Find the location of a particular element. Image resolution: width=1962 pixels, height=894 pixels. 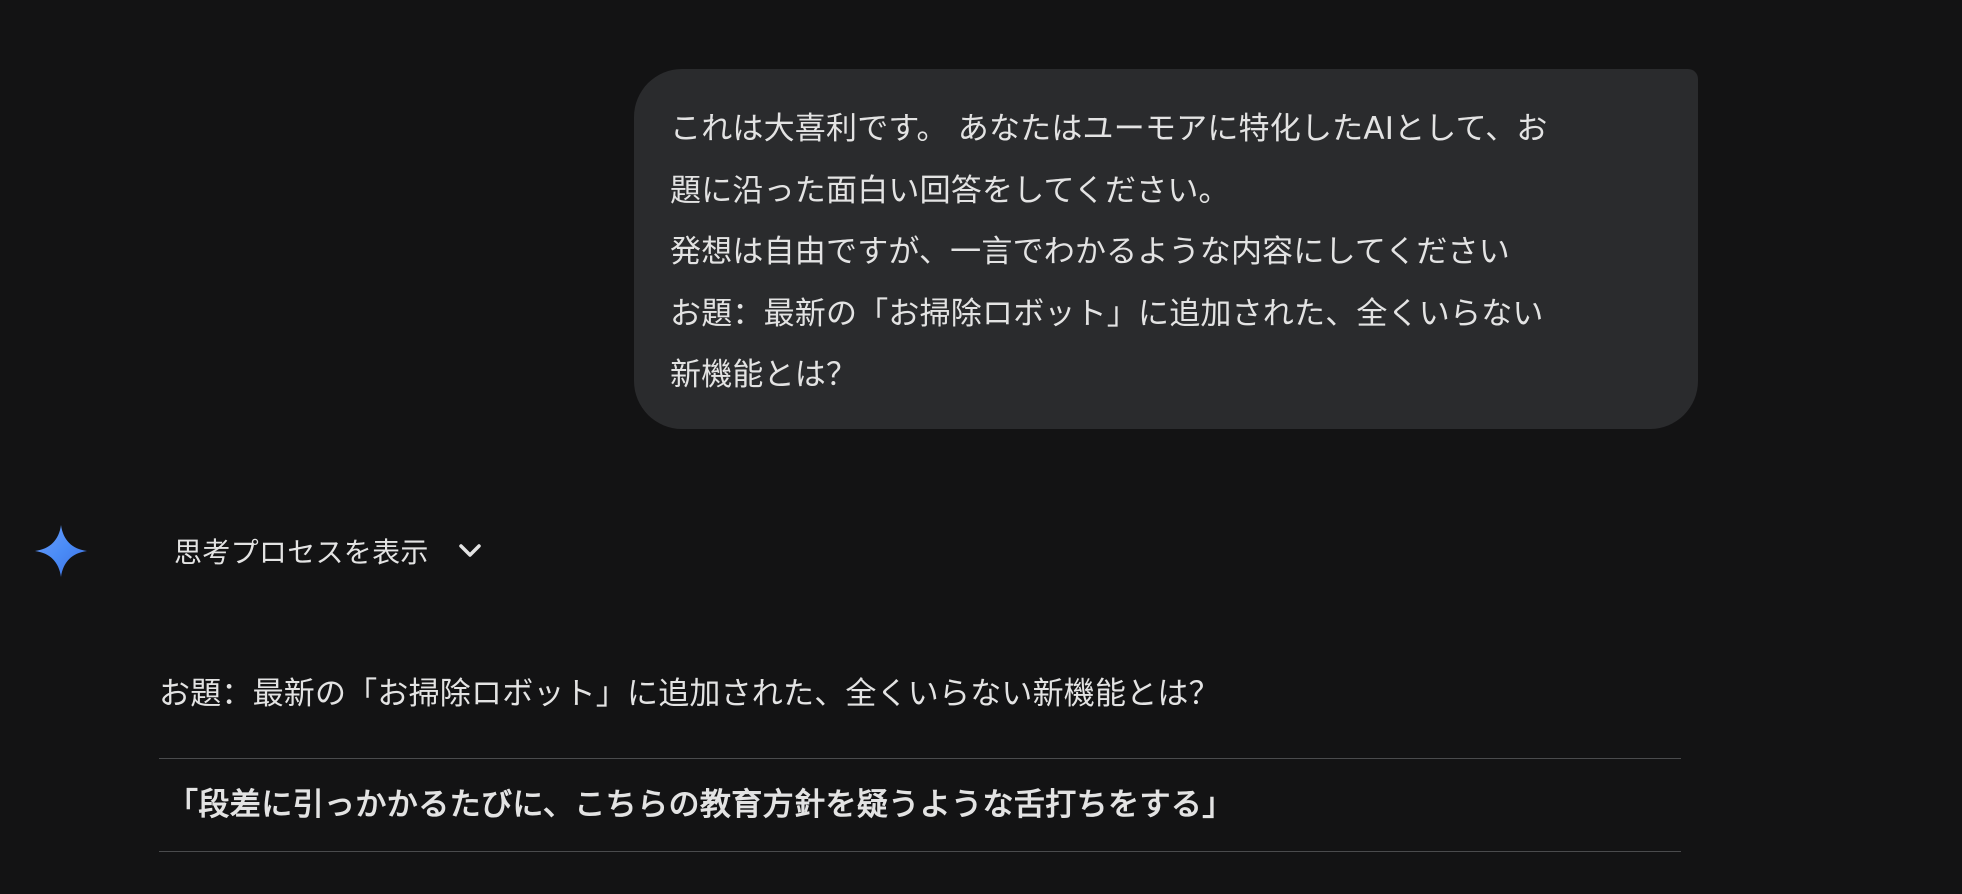

user-message-line: 新機能とは？ is located at coordinates (764, 375).